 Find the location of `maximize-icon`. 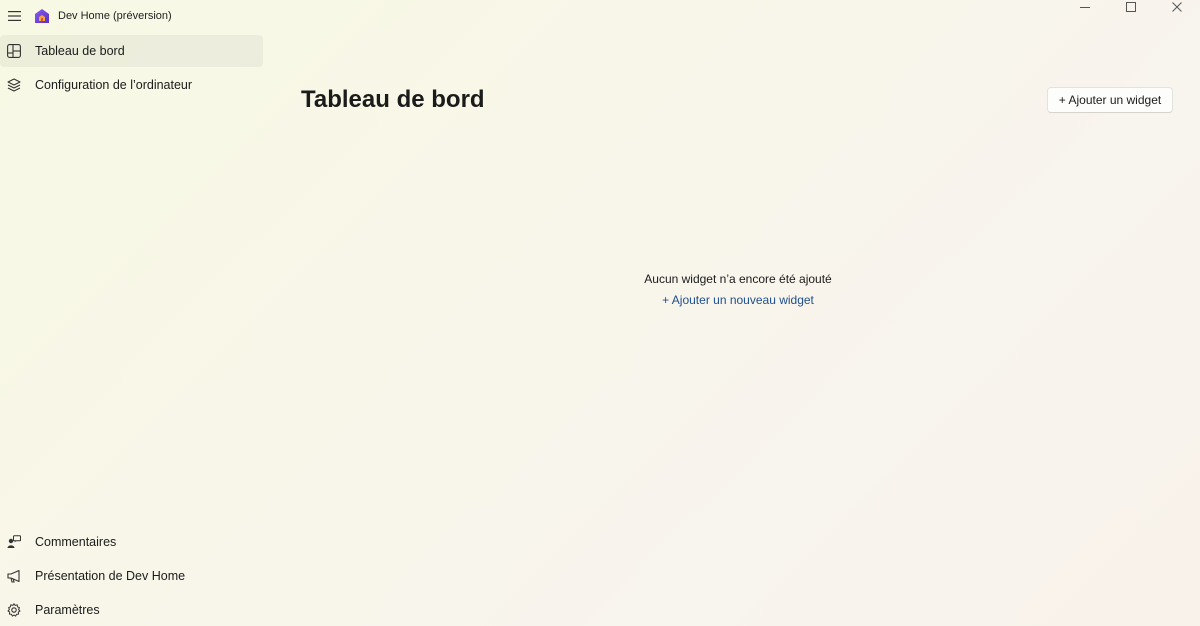

maximize-icon is located at coordinates (1131, 7).